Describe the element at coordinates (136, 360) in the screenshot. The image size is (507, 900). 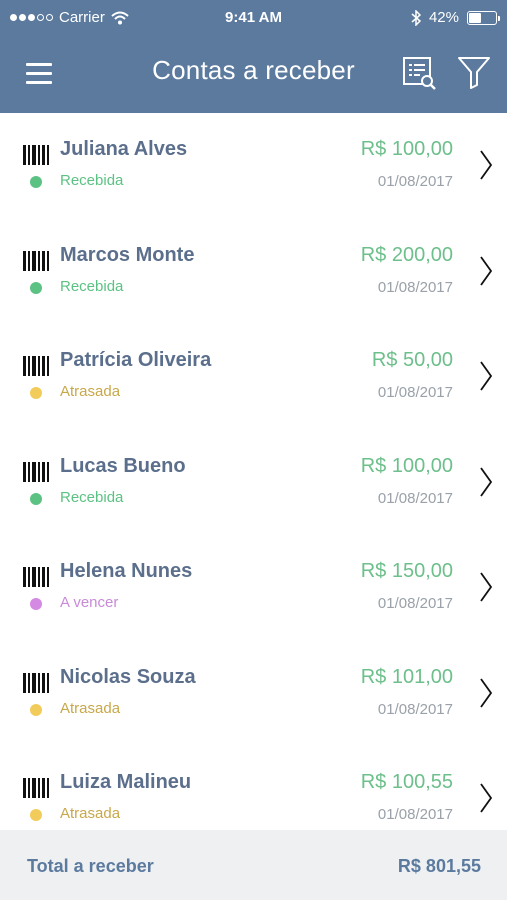
I see `client-name: Patrícia Oliveira` at that location.